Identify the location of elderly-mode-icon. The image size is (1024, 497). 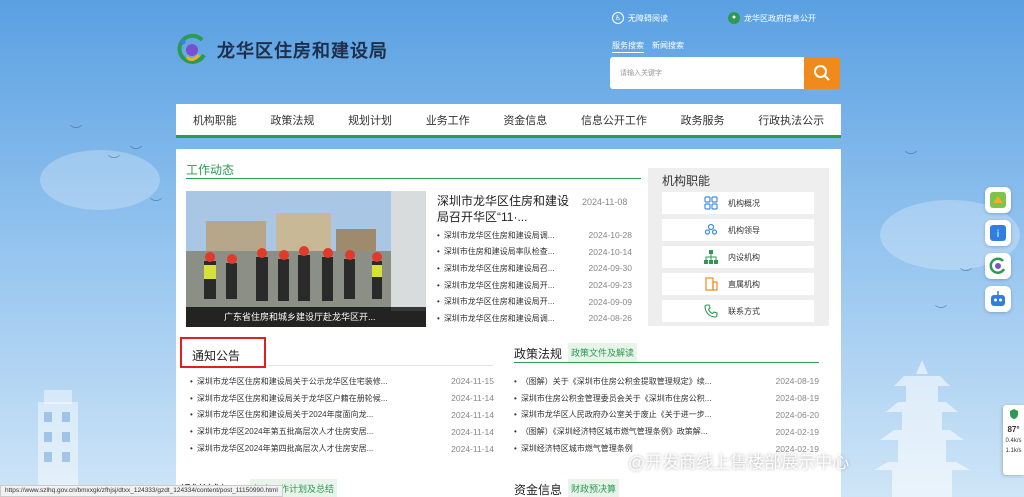
(998, 200).